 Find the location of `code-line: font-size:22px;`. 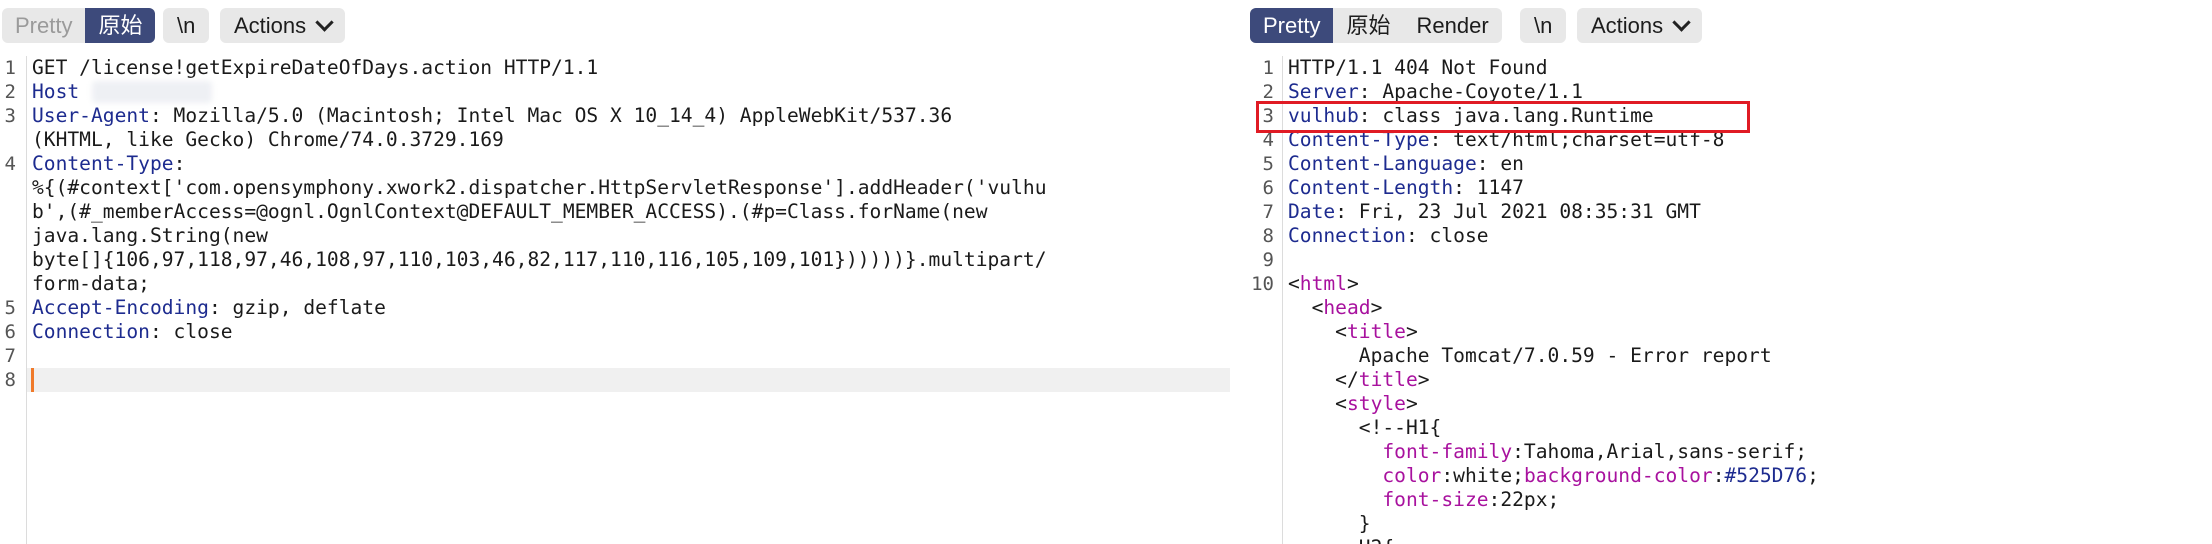

code-line: font-size:22px; is located at coordinates (1423, 500).